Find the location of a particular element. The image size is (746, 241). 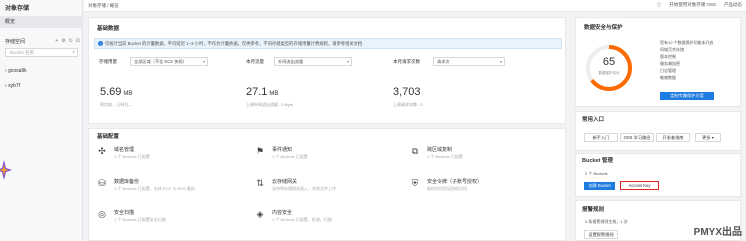

replication-icon: ⧉ is located at coordinates (415, 151).